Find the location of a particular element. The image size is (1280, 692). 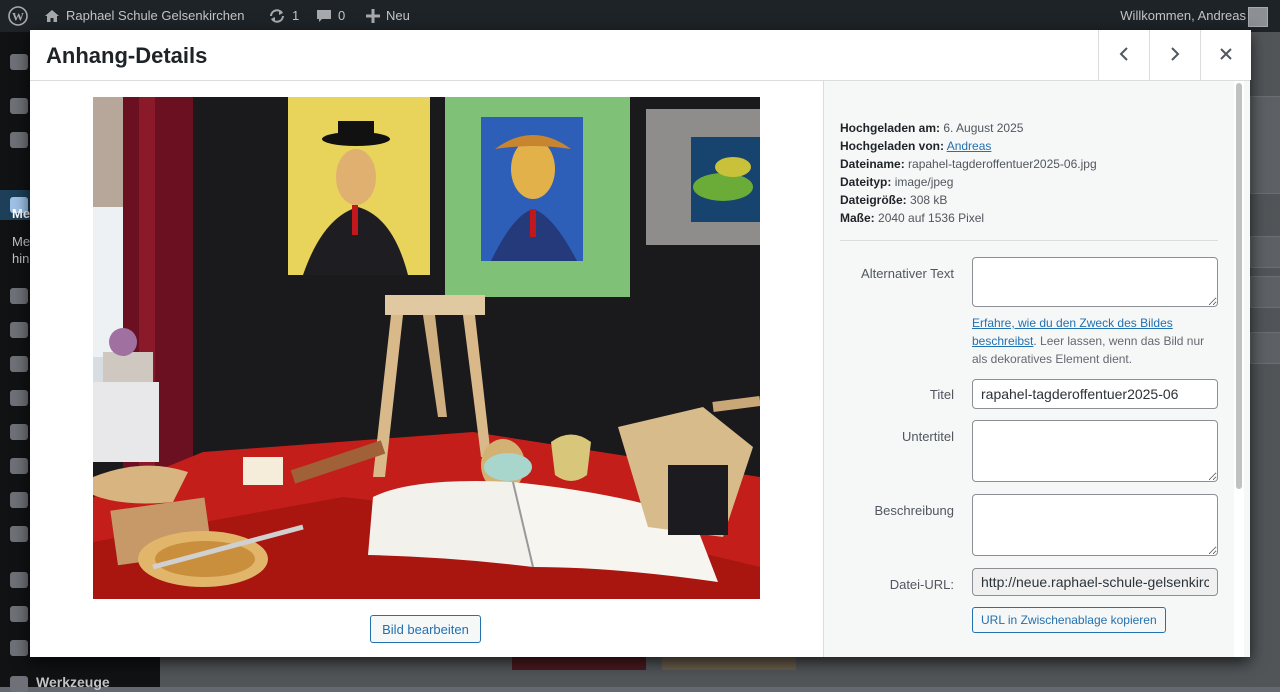

close-icon is located at coordinates (1226, 55).